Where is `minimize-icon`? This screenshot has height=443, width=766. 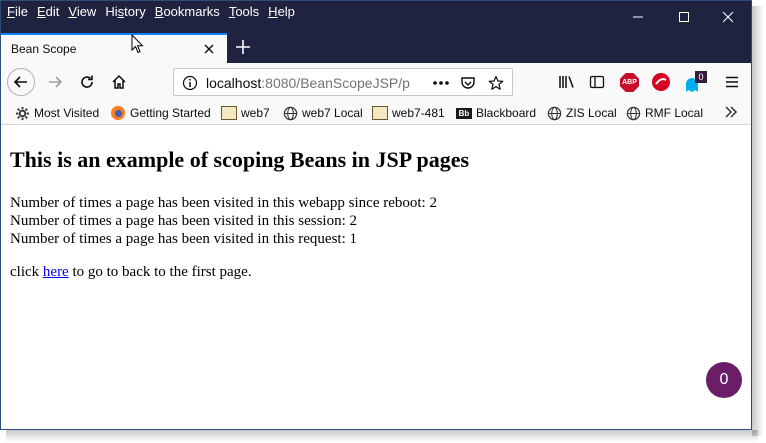 minimize-icon is located at coordinates (638, 17).